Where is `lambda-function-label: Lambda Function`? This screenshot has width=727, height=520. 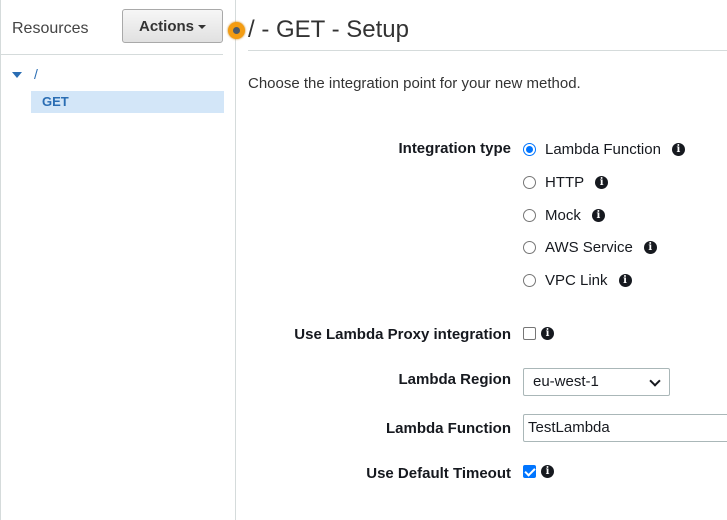
lambda-function-label: Lambda Function is located at coordinates (448, 428).